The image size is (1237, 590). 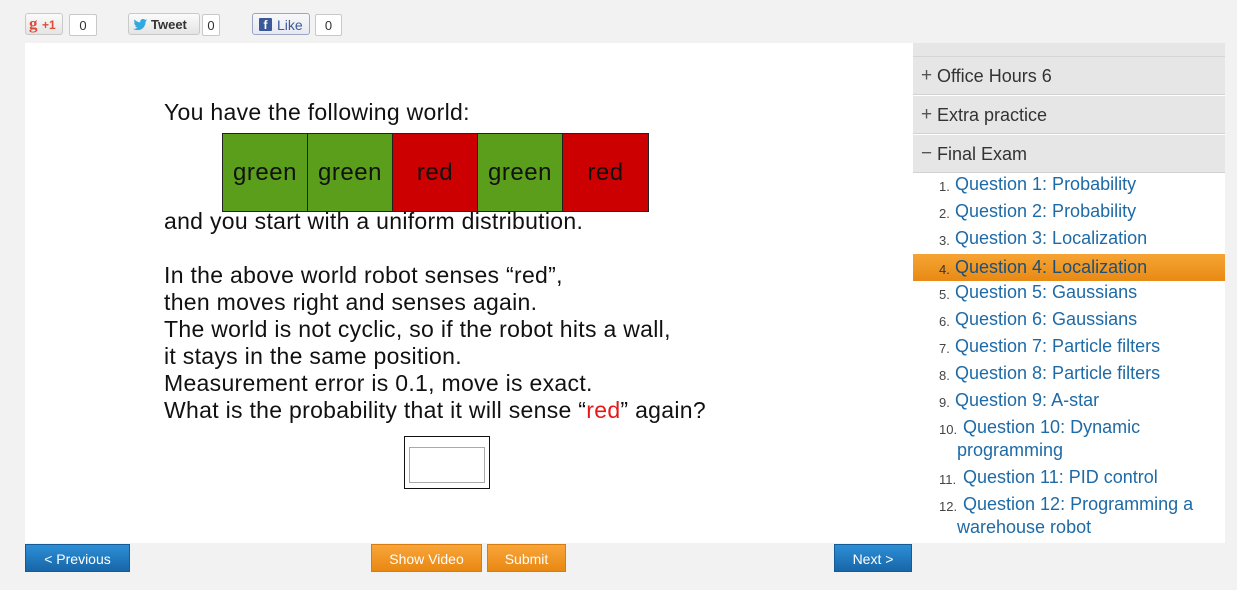 What do you see at coordinates (944, 240) in the screenshot?
I see `item-number: 3.` at bounding box center [944, 240].